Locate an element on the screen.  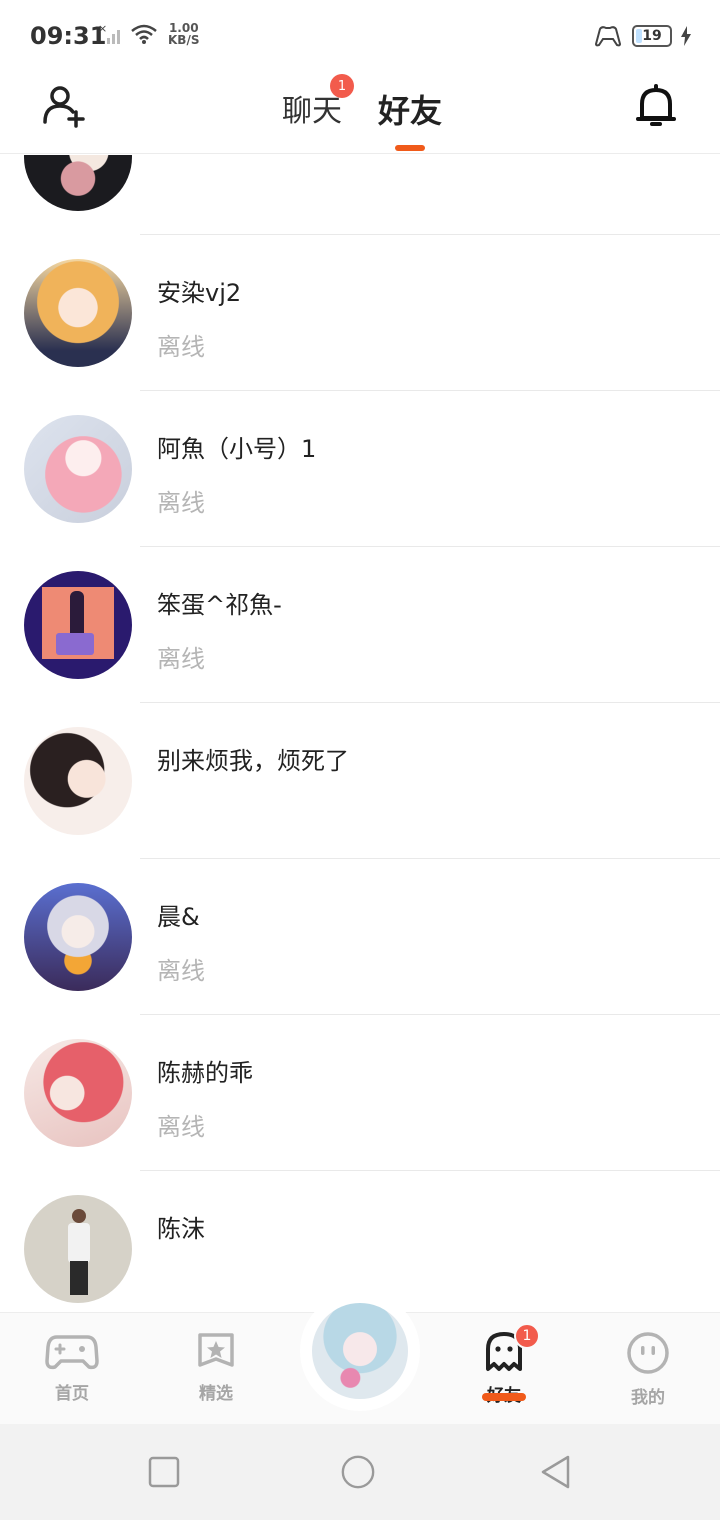
profile-avatar is located at coordinates (360, 1351).